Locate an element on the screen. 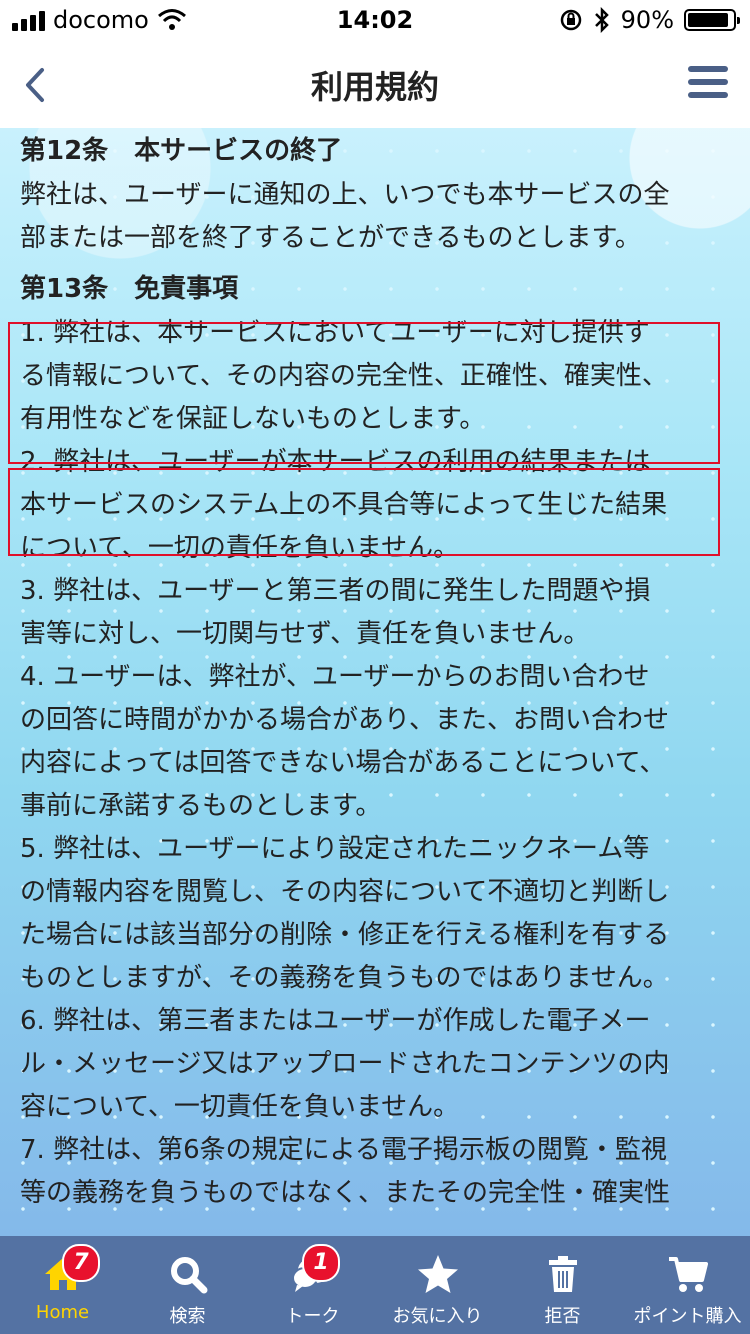 The width and height of the screenshot is (750, 1334). tab-trash: 拒否 is located at coordinates (562, 1285).